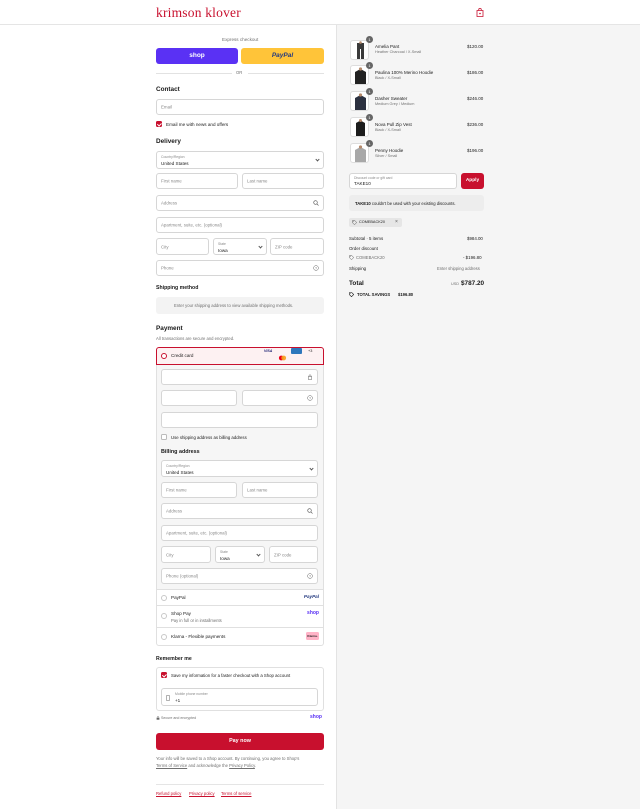 Image resolution: width=640 pixels, height=809 pixels. I want to click on tag-icon, so click(351, 294).